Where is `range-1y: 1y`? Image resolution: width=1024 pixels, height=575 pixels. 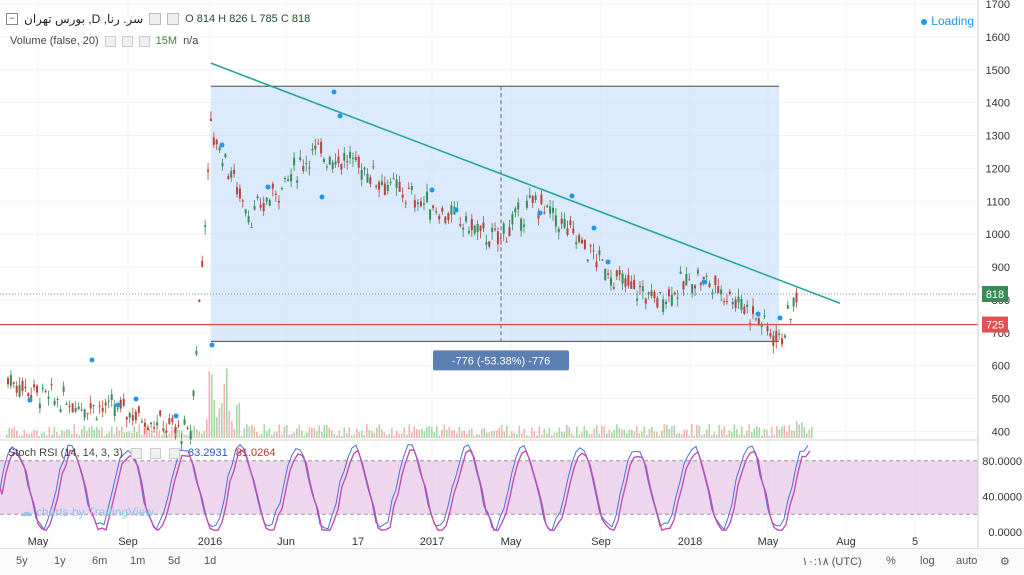 range-1y: 1y is located at coordinates (60, 561).